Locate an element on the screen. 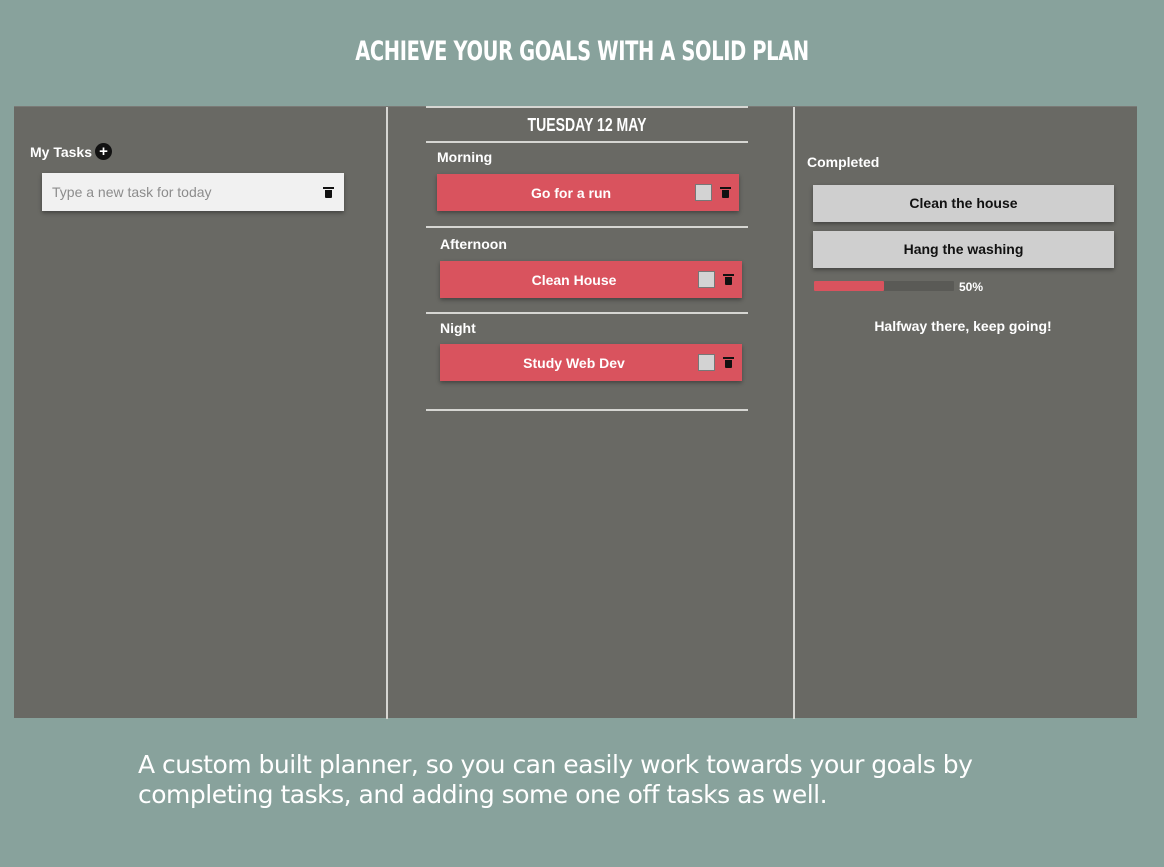 The height and width of the screenshot is (867, 1164). section-label-afternoon: Afternoon is located at coordinates (473, 244).